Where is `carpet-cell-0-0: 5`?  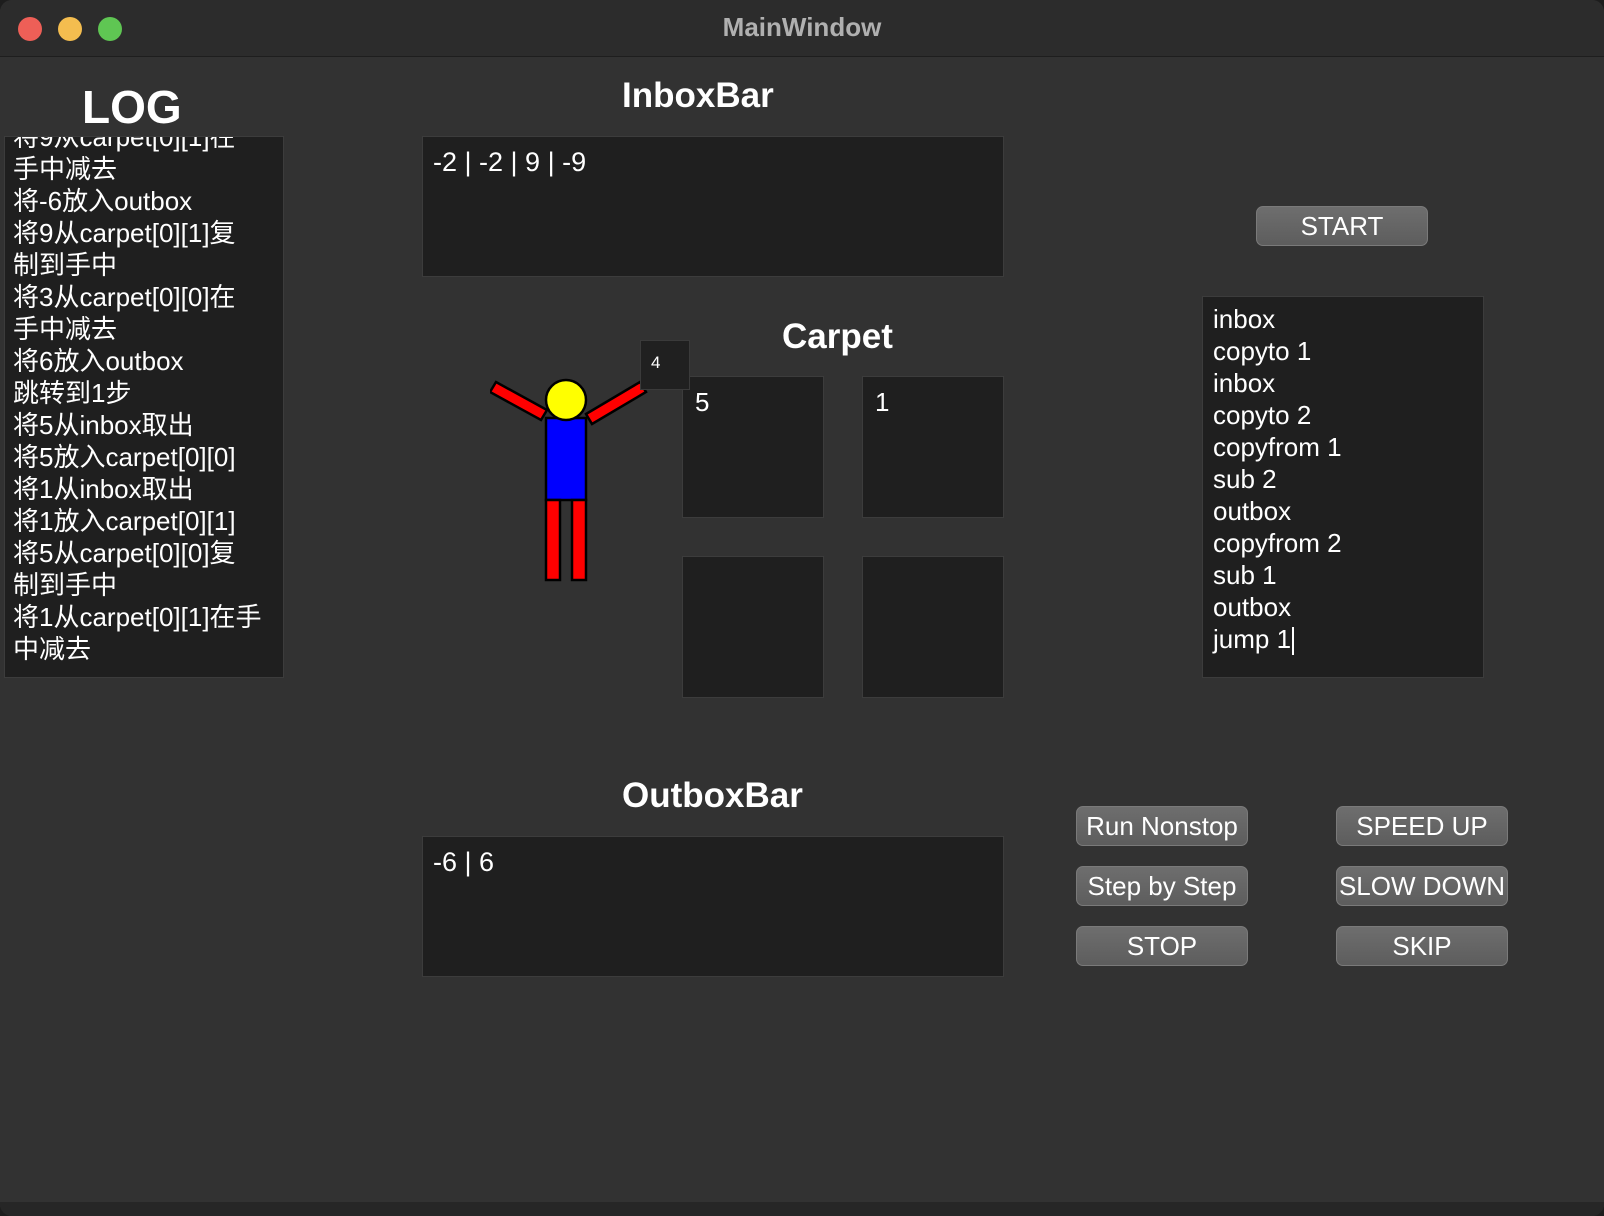 carpet-cell-0-0: 5 is located at coordinates (753, 447).